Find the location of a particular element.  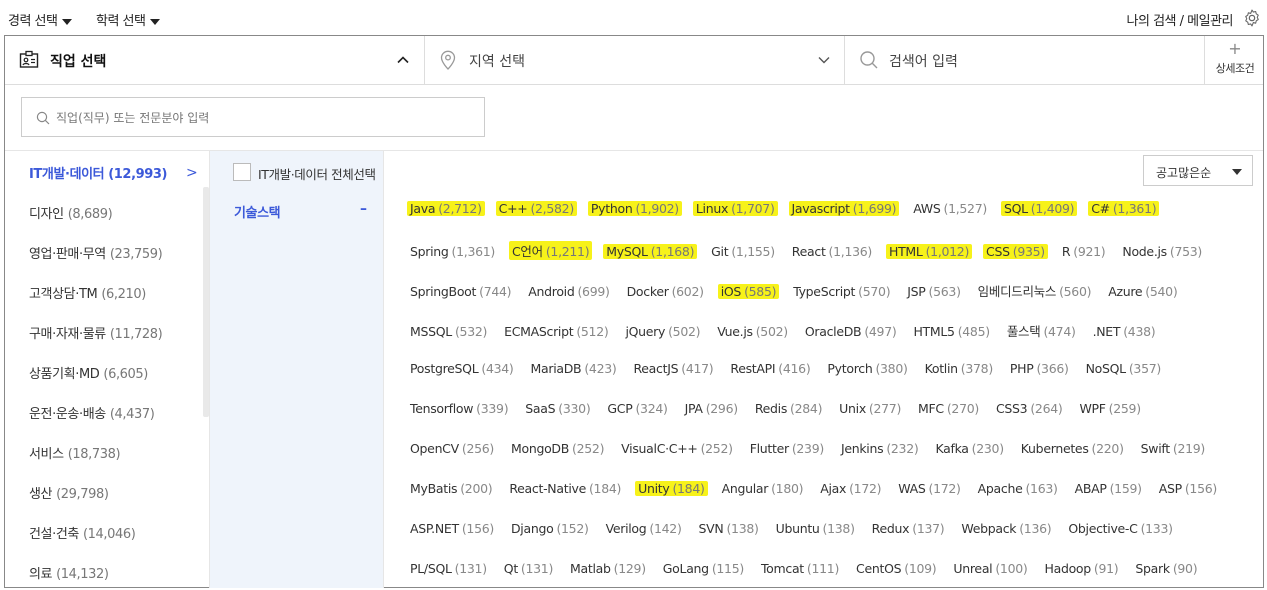

tech-chip: iOS (585) is located at coordinates (748, 291).